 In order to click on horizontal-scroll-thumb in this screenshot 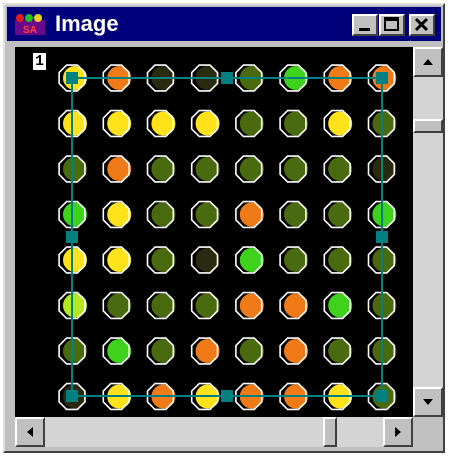, I will do `click(330, 432)`.